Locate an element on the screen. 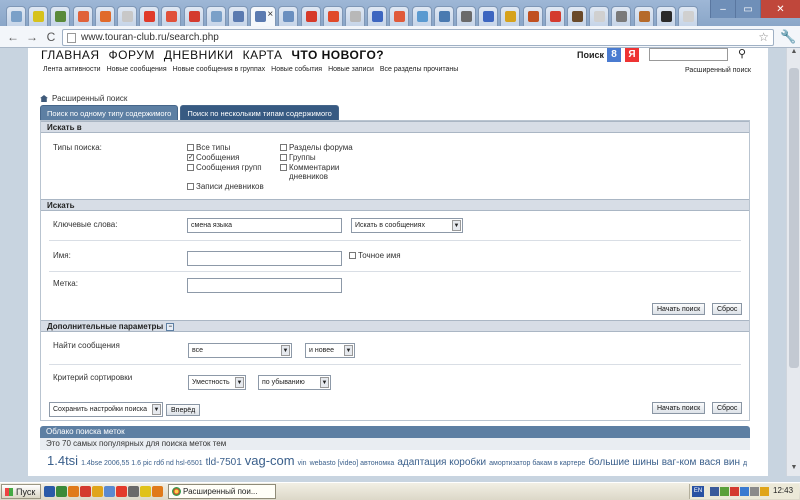 This screenshot has width=800, height=500. subnav-mark-read: Все разделы прочитаны is located at coordinates (419, 69).